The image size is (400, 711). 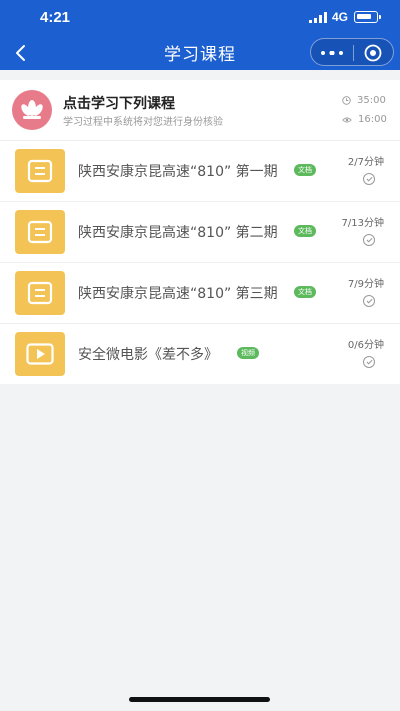 I want to click on course-title: 陕西安康京昆高速“810” 第二期, so click(x=178, y=233).